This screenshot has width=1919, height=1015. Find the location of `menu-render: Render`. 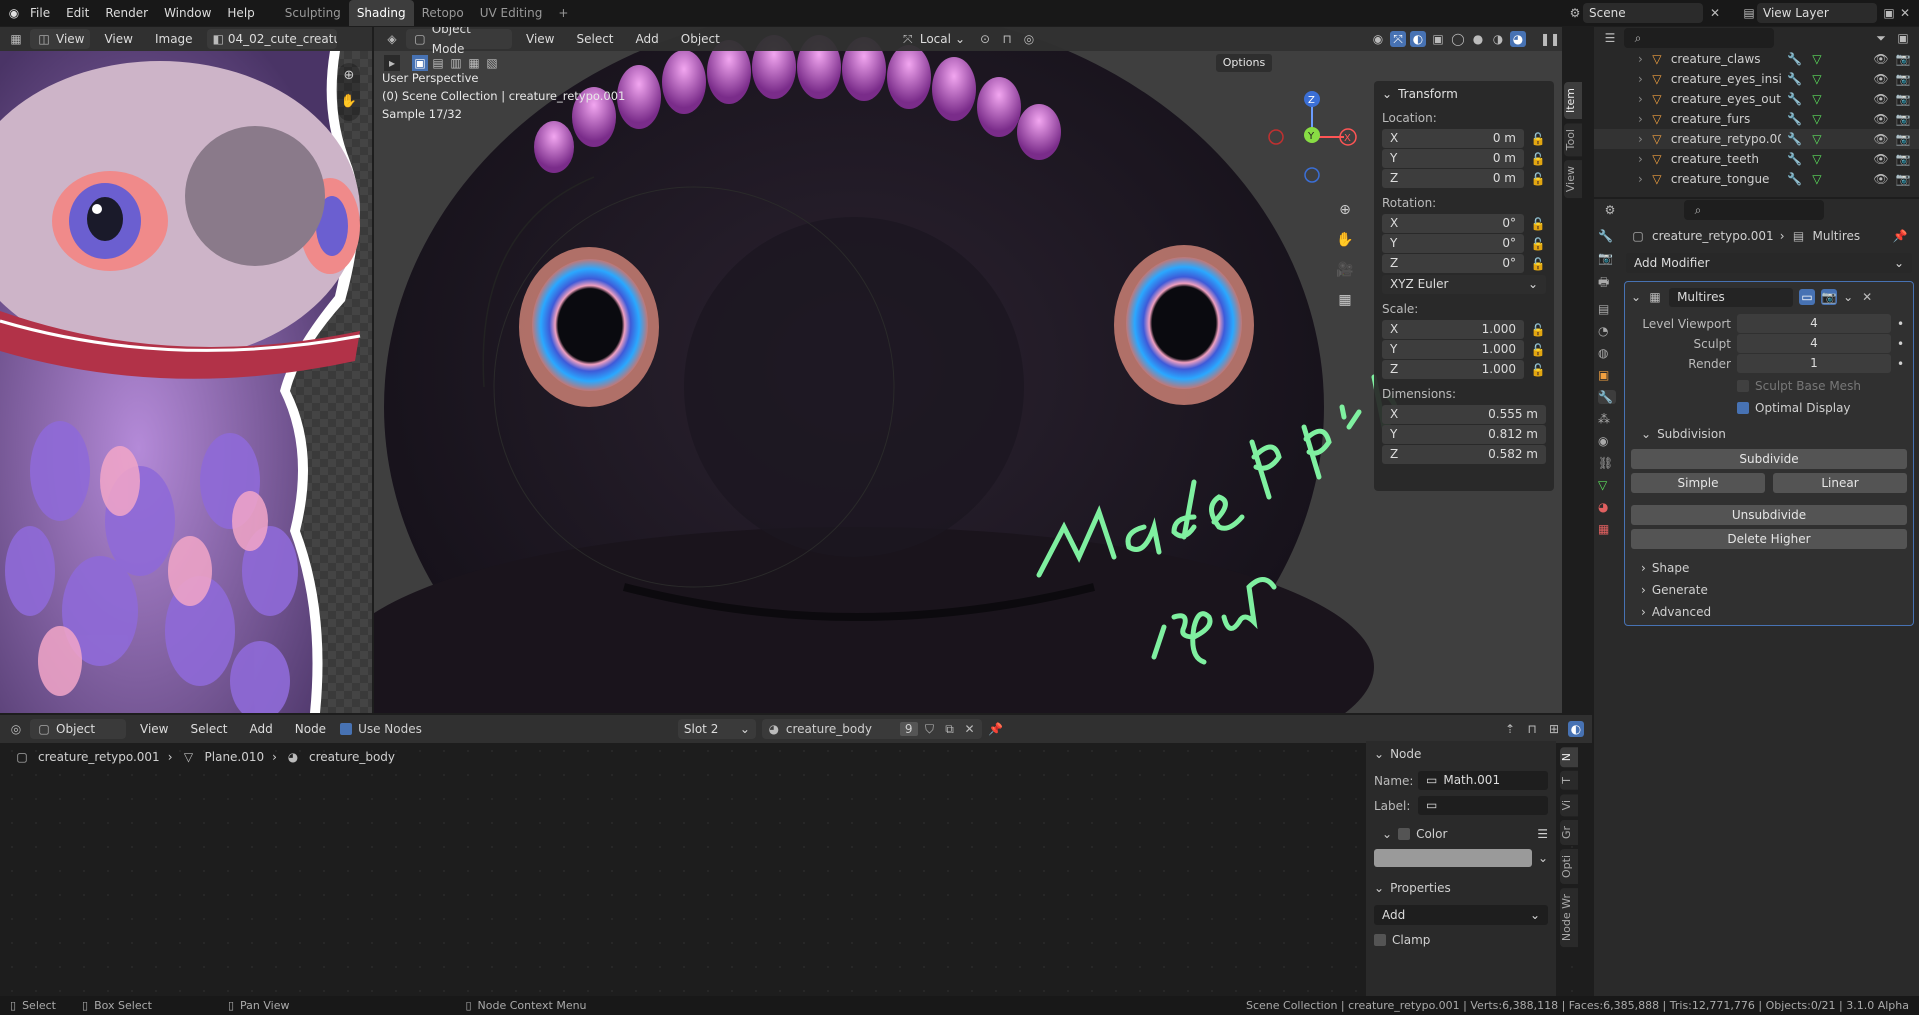

menu-render: Render is located at coordinates (126, 13).